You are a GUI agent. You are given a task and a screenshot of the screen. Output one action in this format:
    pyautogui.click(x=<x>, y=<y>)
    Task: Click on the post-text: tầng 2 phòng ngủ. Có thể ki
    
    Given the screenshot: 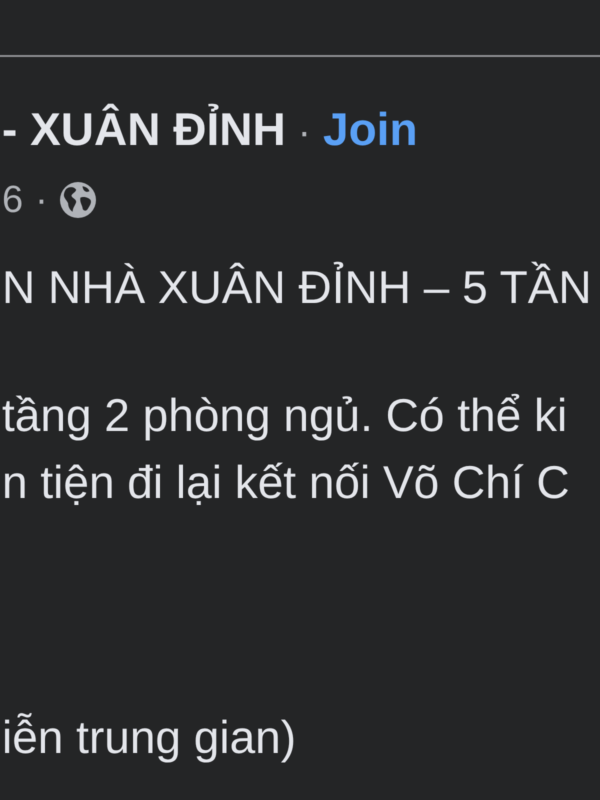 What is the action you would take?
    pyautogui.click(x=285, y=415)
    